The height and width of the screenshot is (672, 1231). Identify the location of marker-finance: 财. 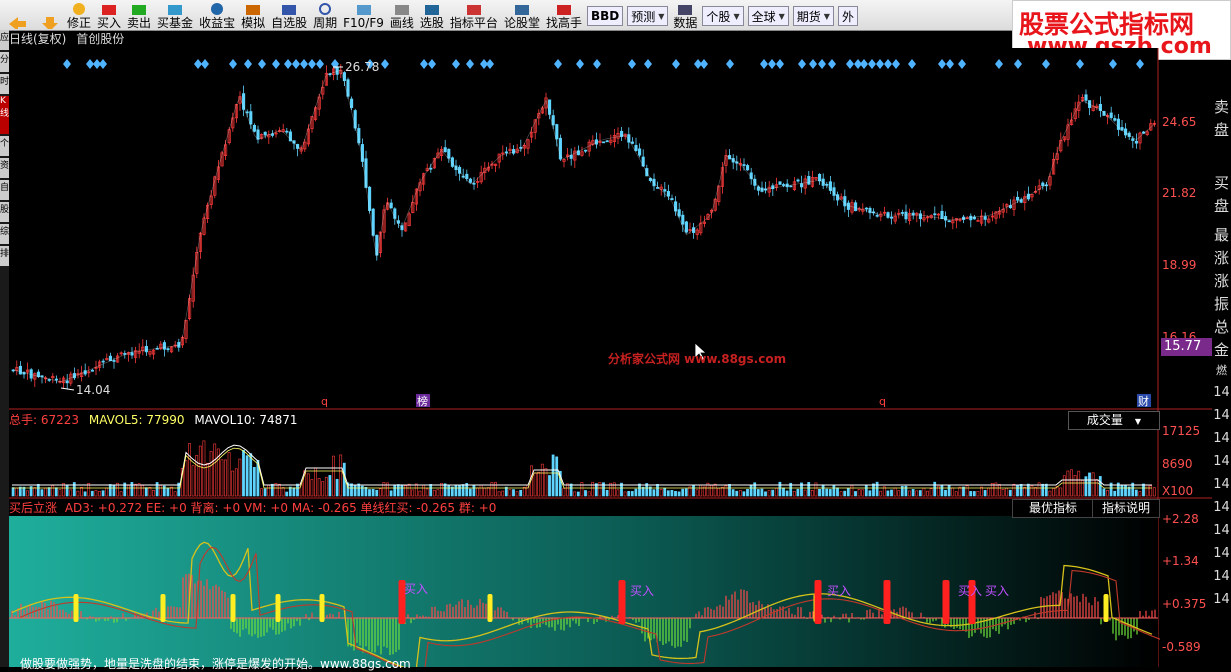
(1143, 401).